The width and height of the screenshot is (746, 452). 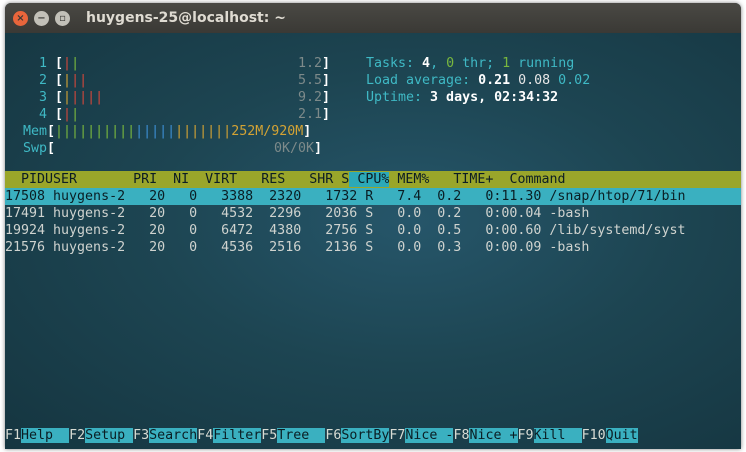 I want to click on fkey-f9: F9, so click(x=526, y=435).